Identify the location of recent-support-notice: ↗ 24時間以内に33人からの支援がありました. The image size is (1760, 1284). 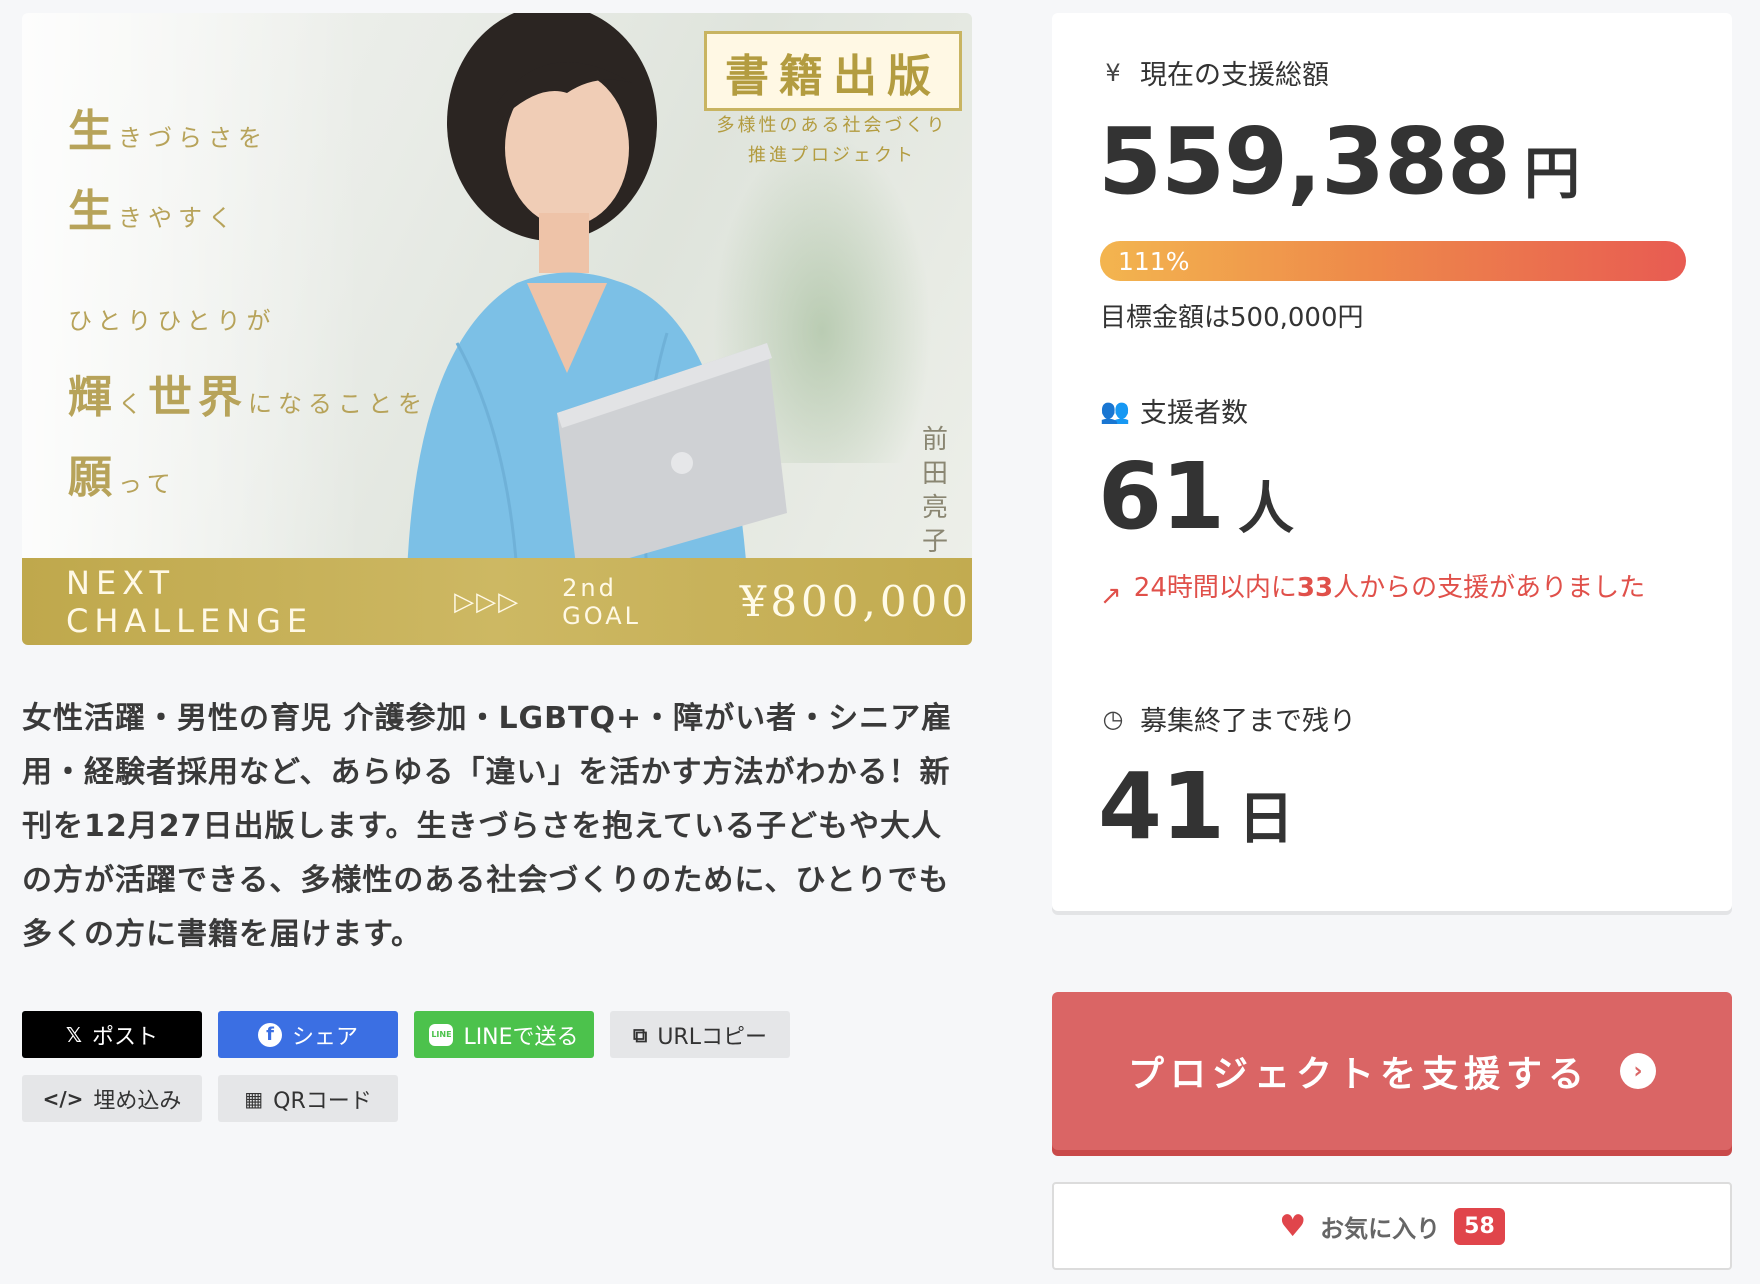
(1380, 592).